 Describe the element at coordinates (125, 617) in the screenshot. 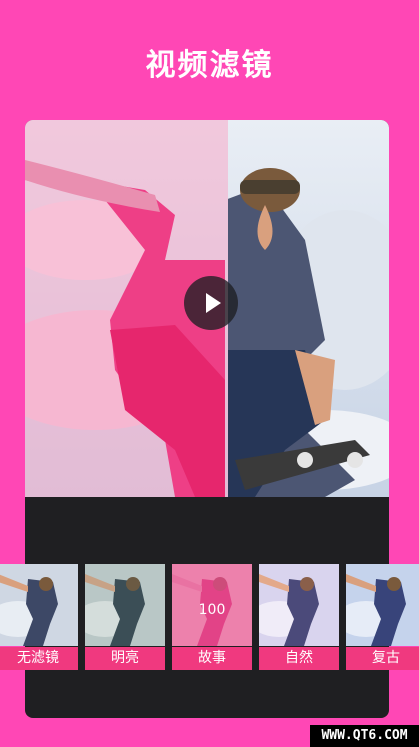

I see `filter-item-bright: 明亮` at that location.